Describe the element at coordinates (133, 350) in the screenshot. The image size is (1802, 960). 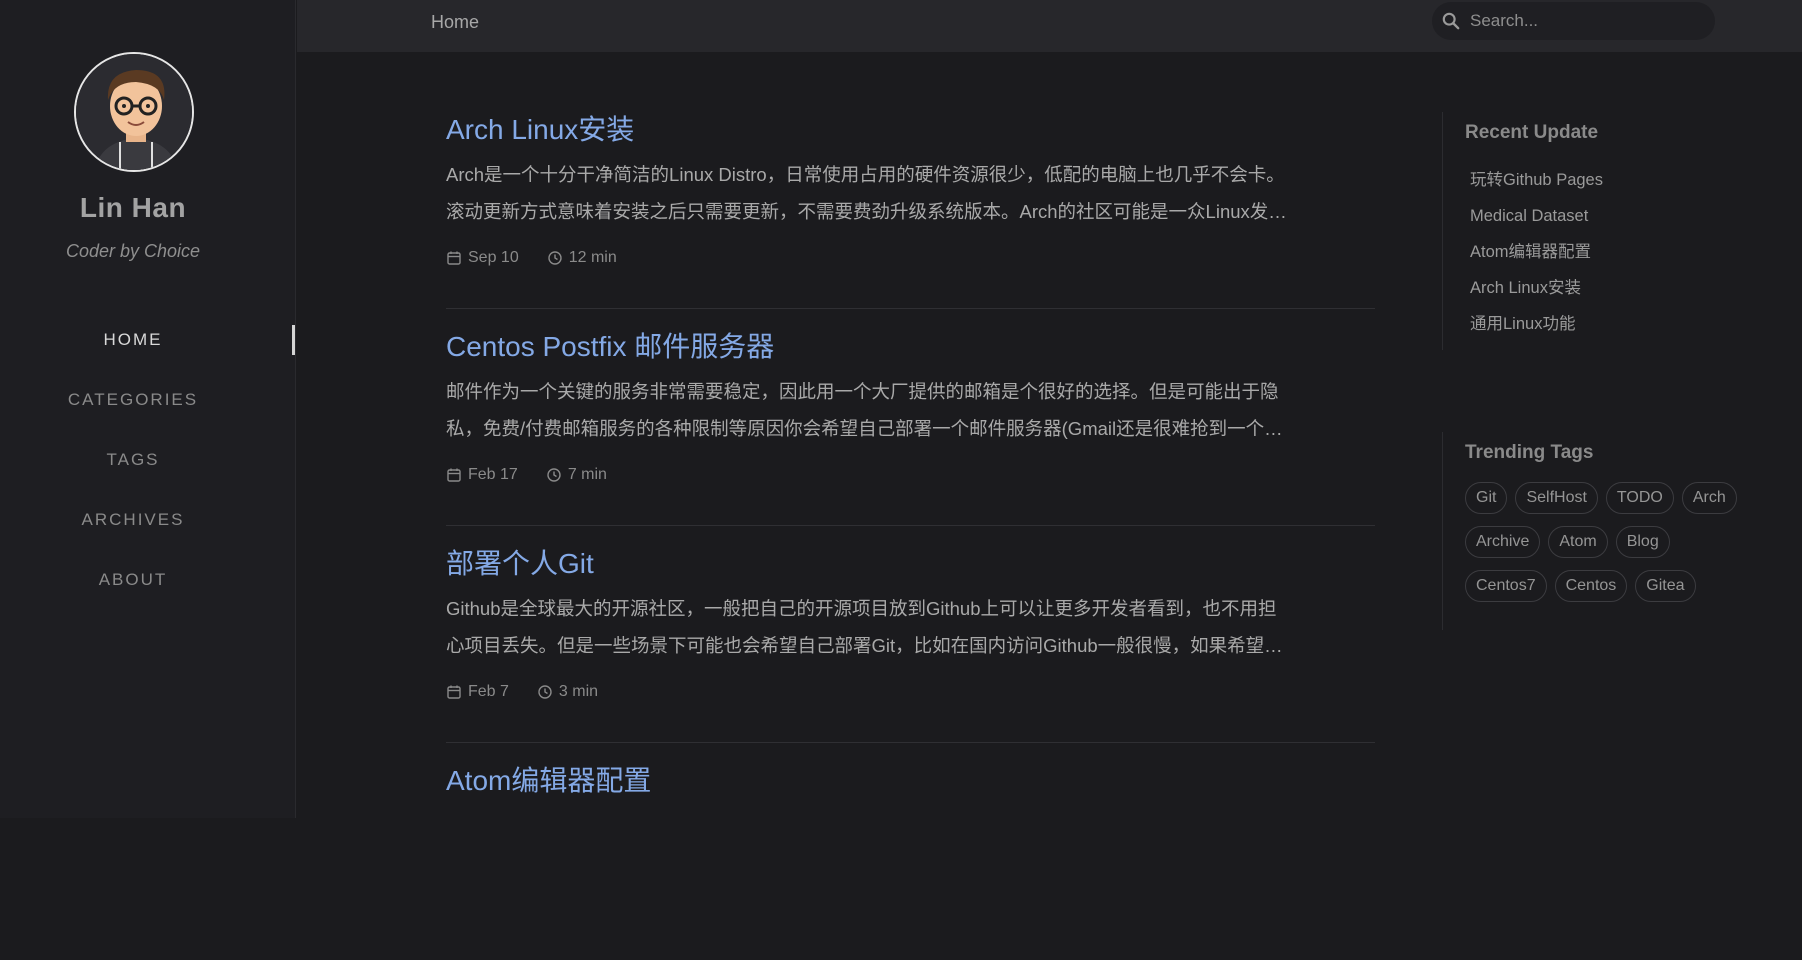
I see `nav-home: HOME` at that location.